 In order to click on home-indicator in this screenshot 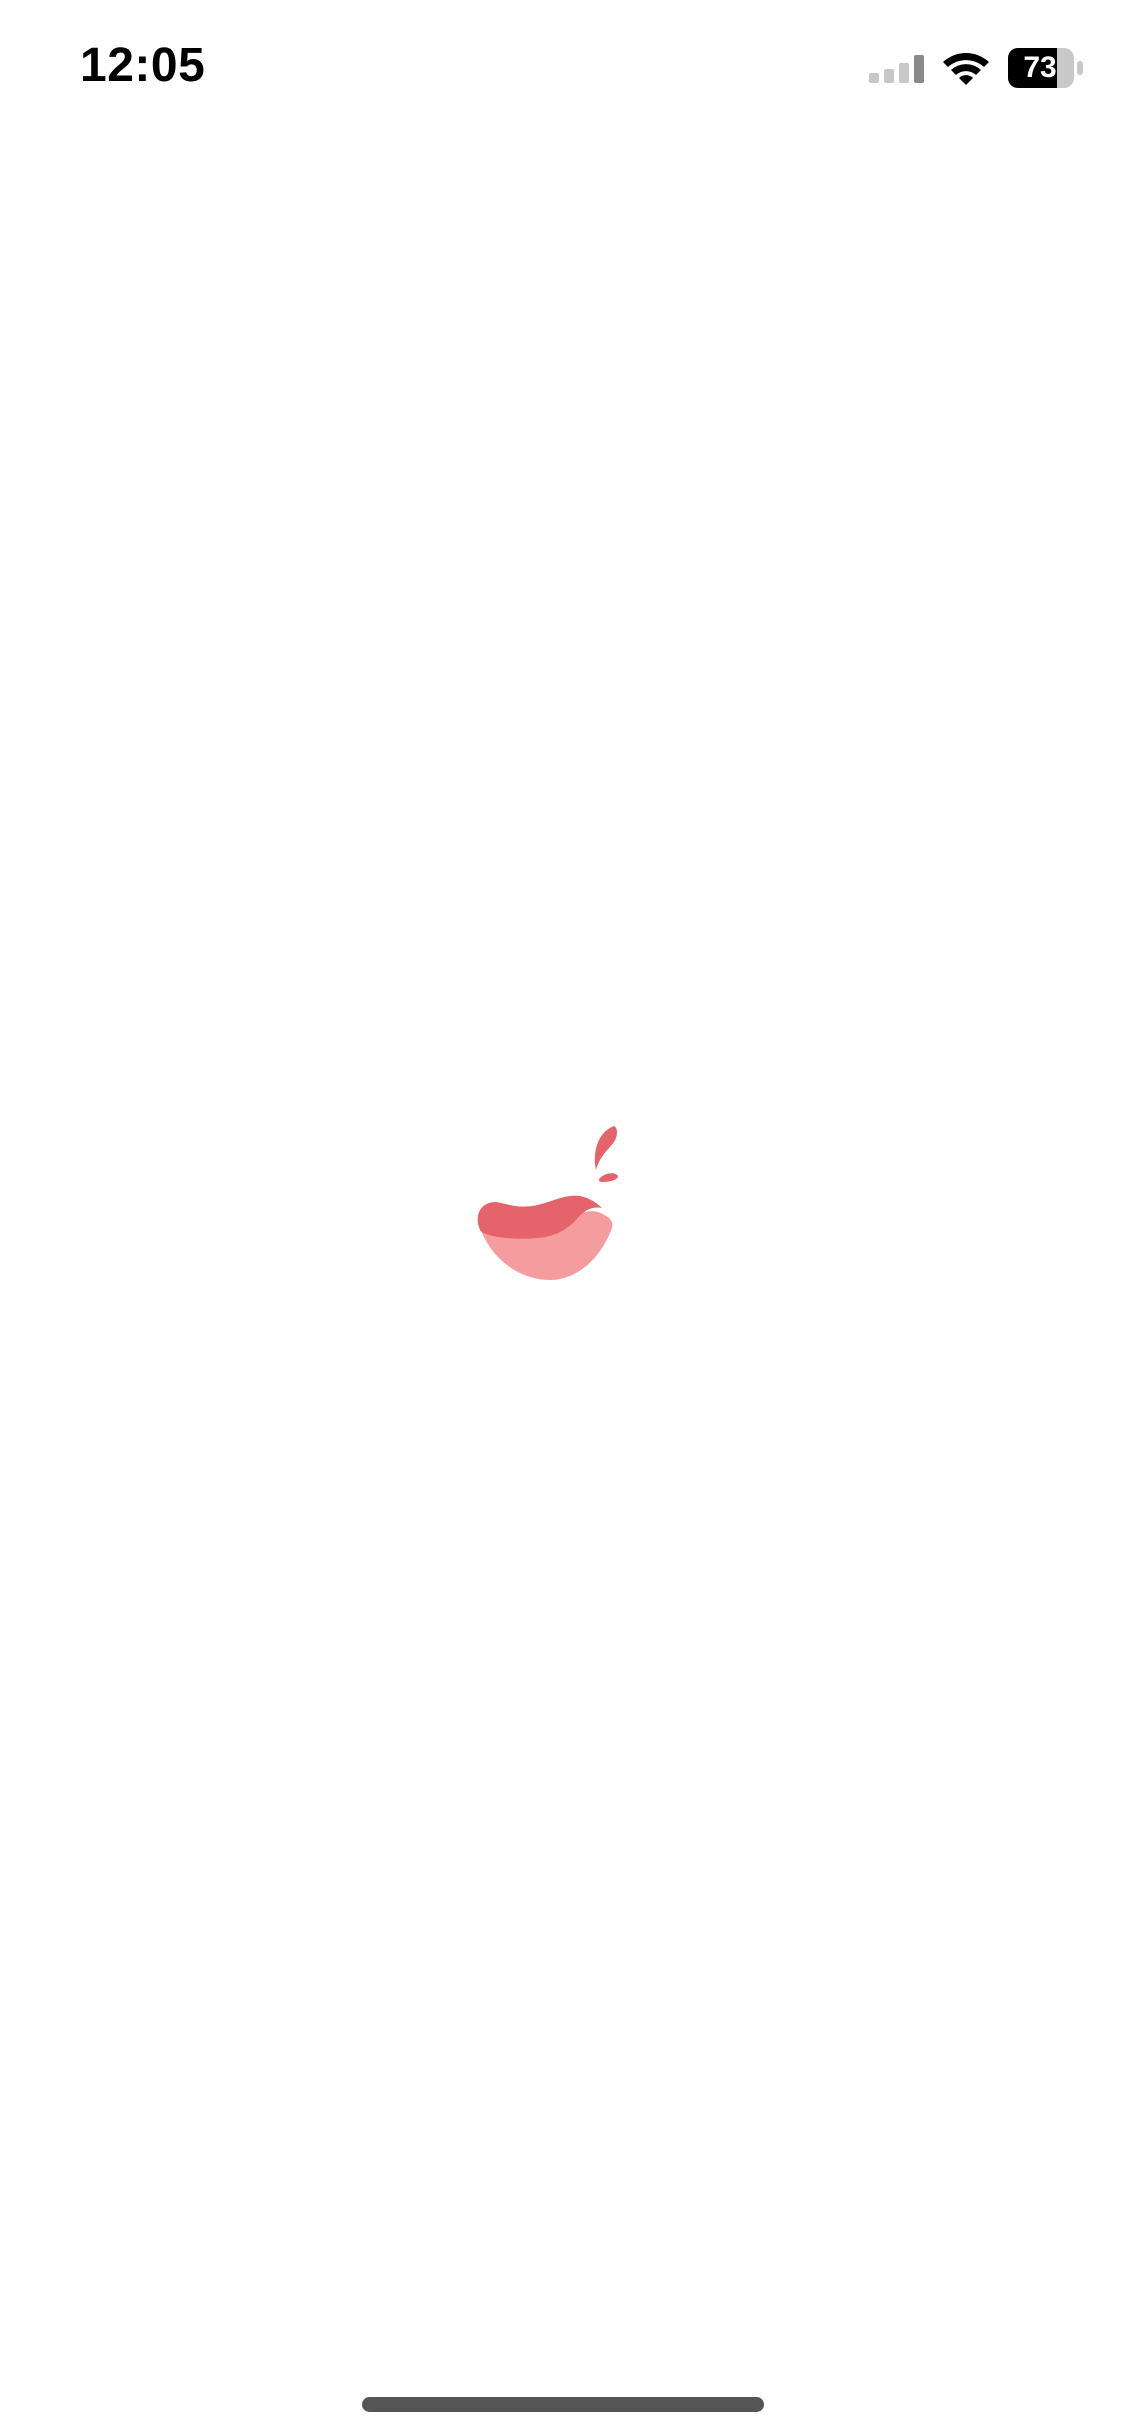, I will do `click(563, 2404)`.